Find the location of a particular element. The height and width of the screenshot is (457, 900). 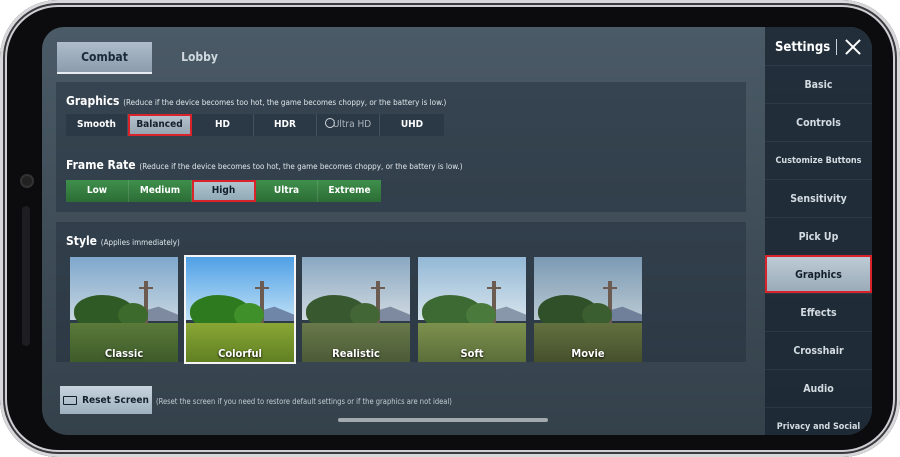

style-option-soft: Soft is located at coordinates (472, 309).